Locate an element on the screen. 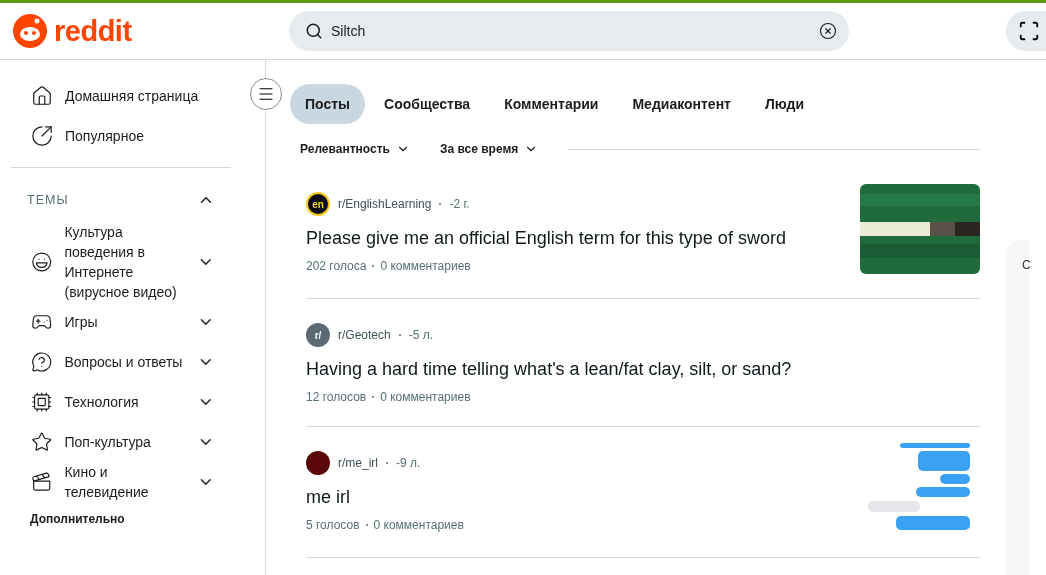  scan-icon is located at coordinates (1029, 31).